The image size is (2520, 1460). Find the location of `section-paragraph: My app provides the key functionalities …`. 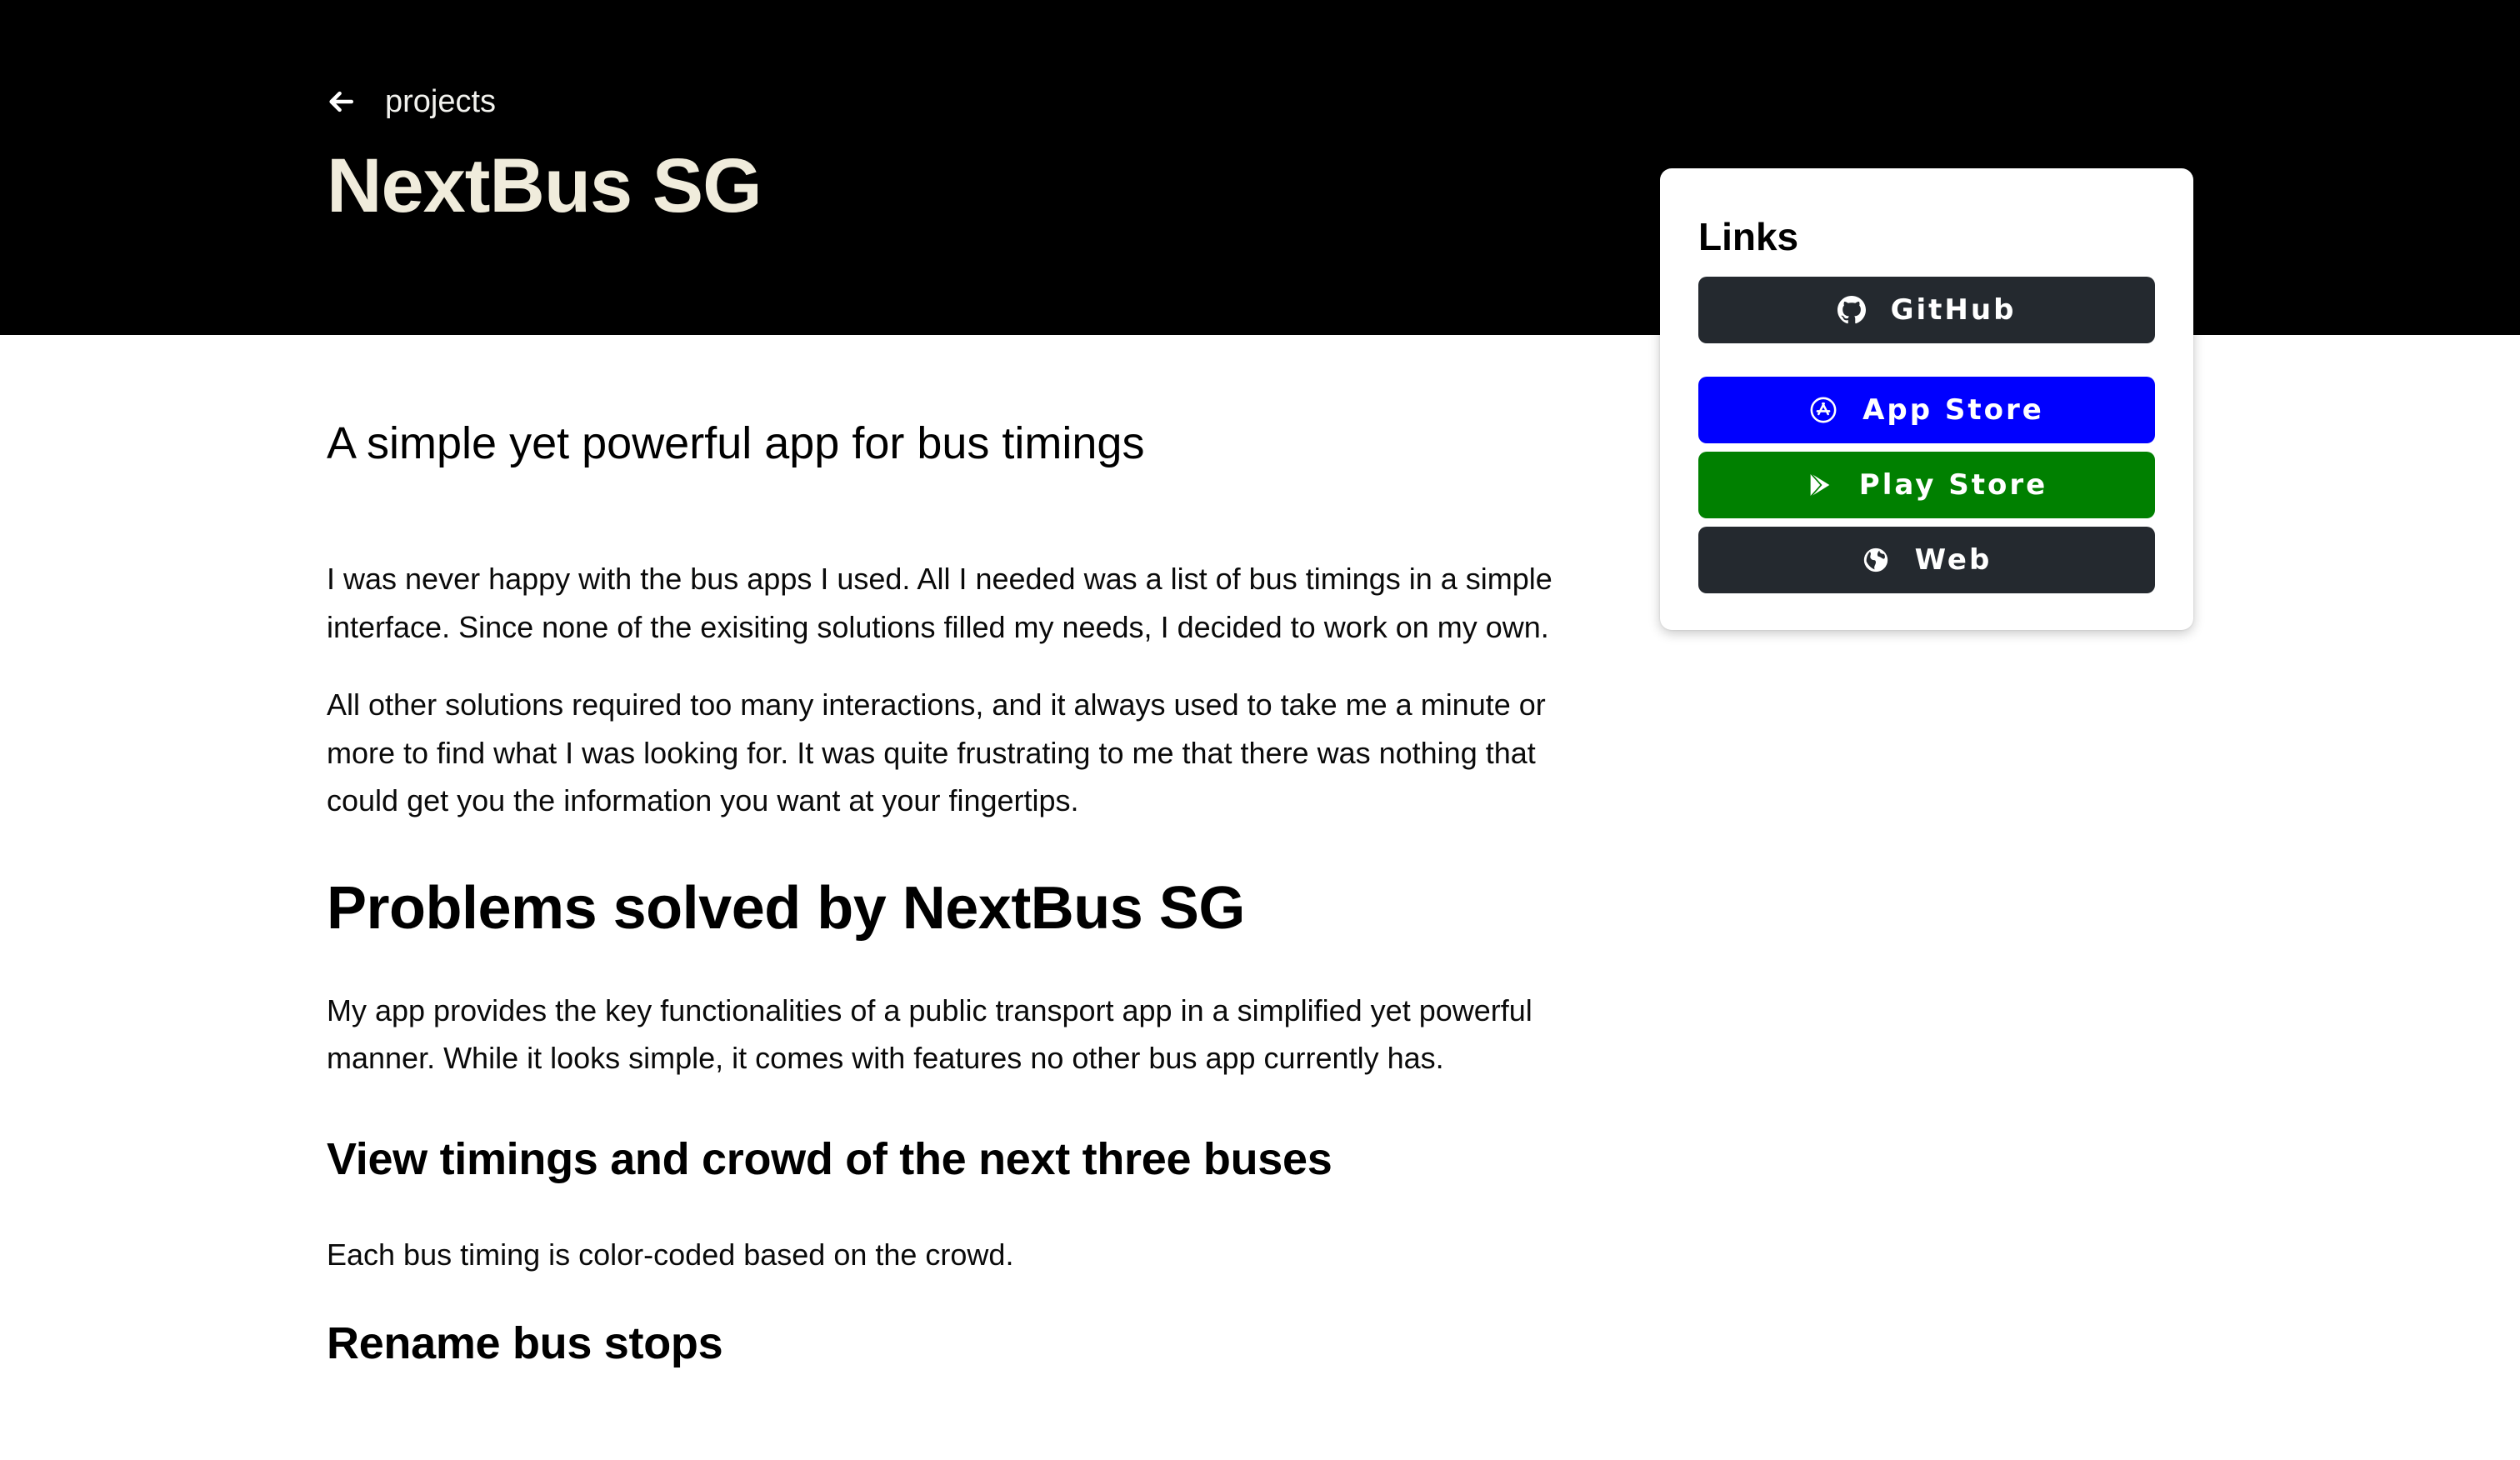

section-paragraph: My app provides the key functionalities … is located at coordinates (929, 1034).